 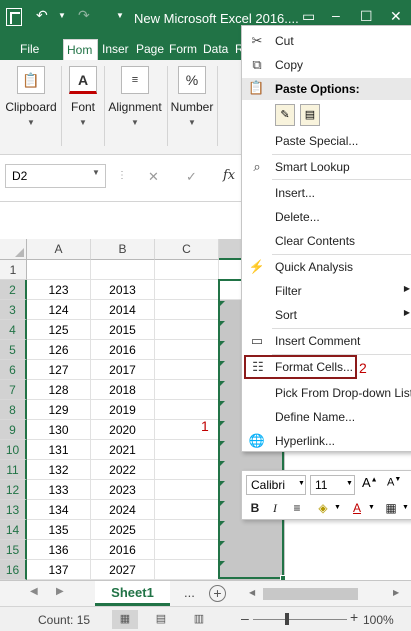 I want to click on alignment-group: ≡ Alignment ▼, so click(x=135, y=107).